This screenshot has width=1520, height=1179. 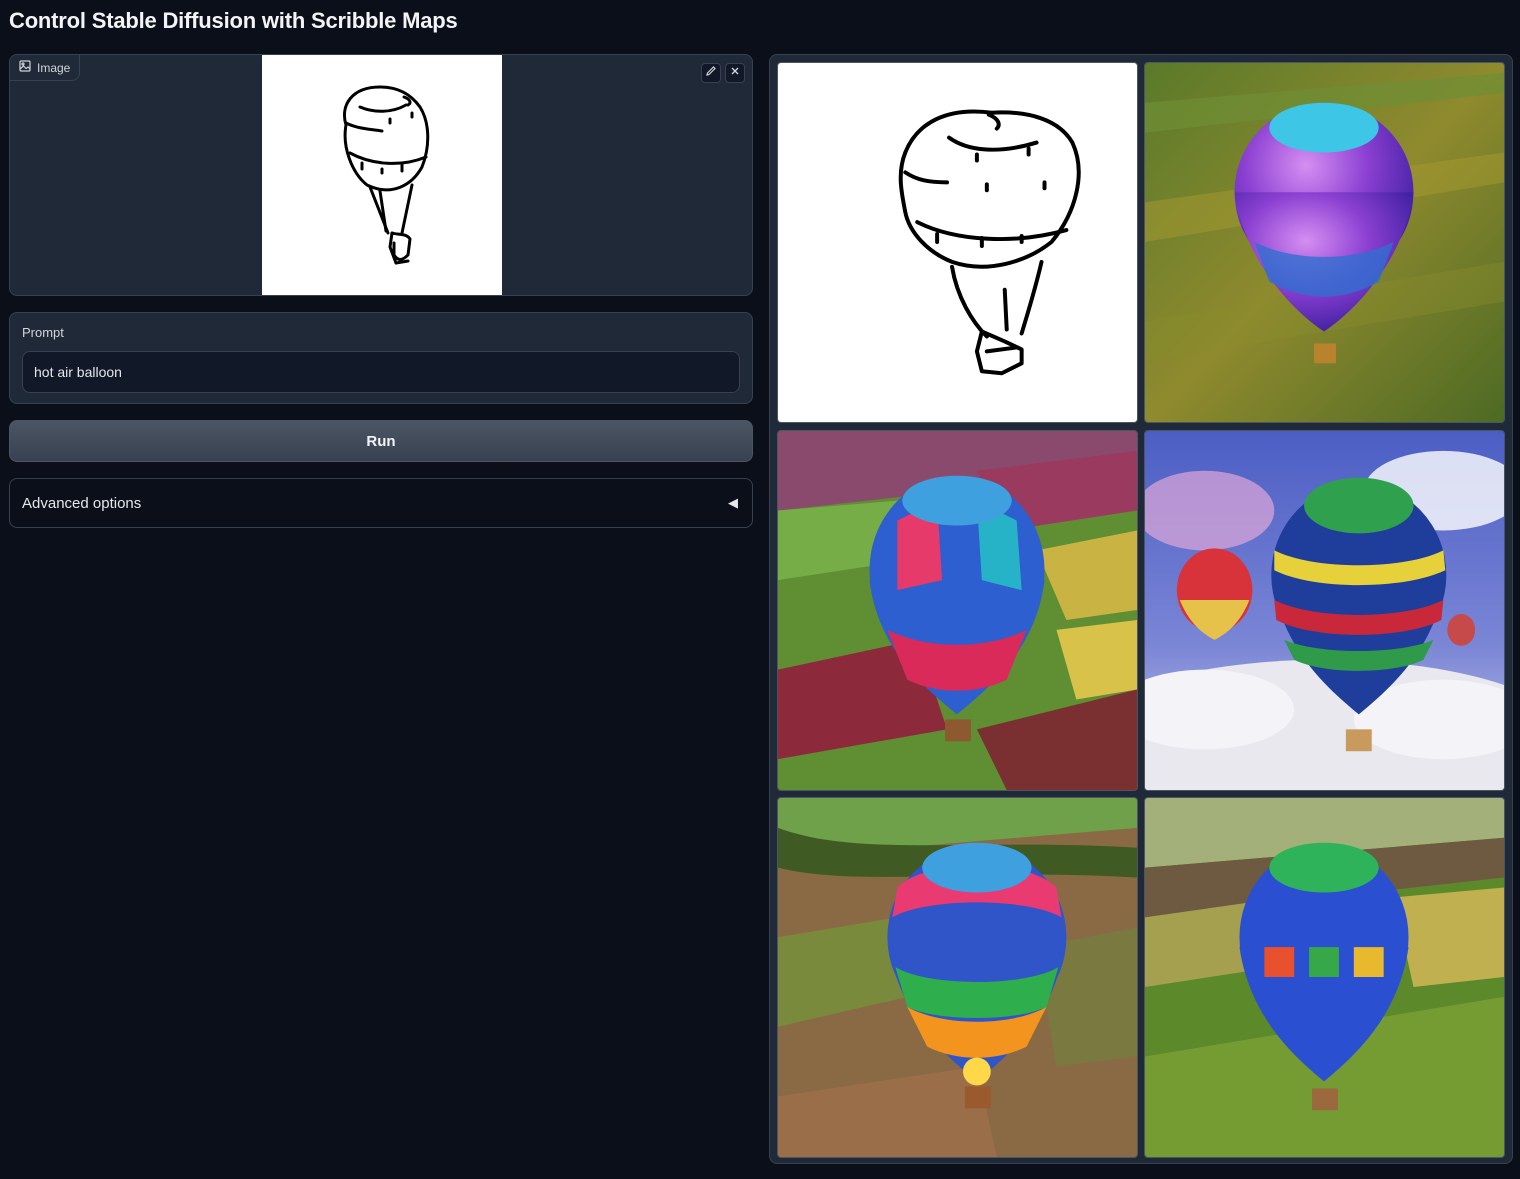 What do you see at coordinates (381, 372) in the screenshot?
I see `prompt-input` at bounding box center [381, 372].